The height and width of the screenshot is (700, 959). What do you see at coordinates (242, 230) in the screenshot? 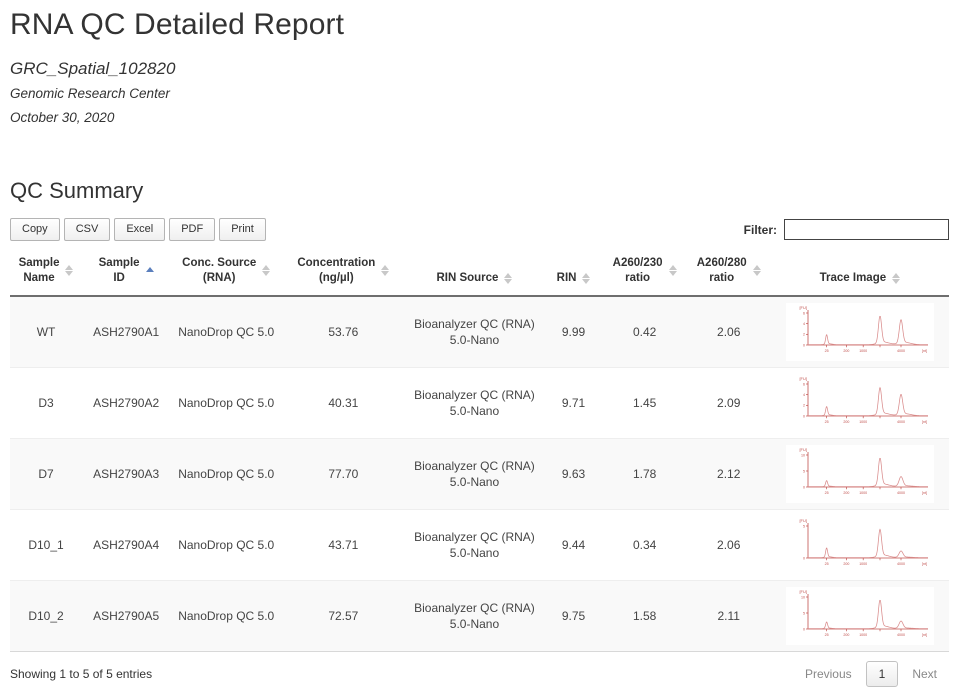
I see `print-button: Print` at bounding box center [242, 230].